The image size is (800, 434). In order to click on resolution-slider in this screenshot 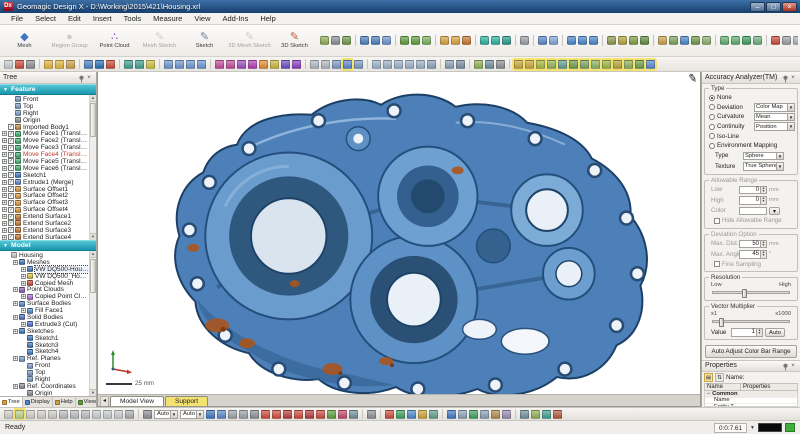, I will do `click(751, 294)`.